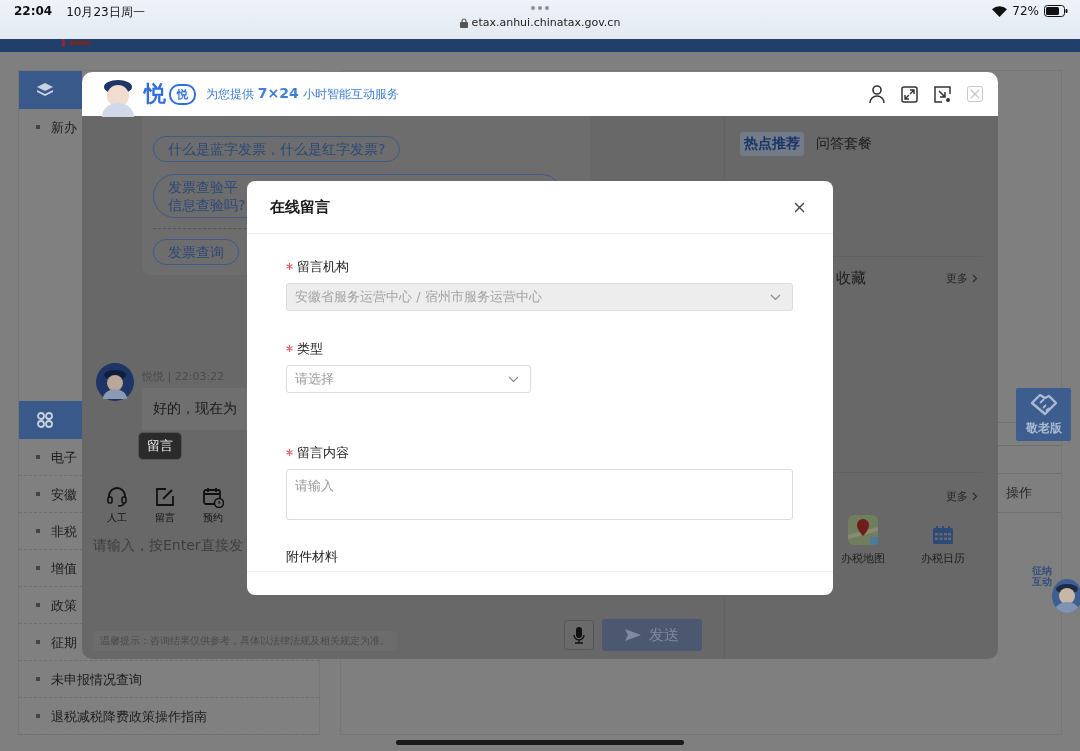 This screenshot has width=1080, height=751. What do you see at coordinates (64, 642) in the screenshot?
I see `menu-item: 征期` at bounding box center [64, 642].